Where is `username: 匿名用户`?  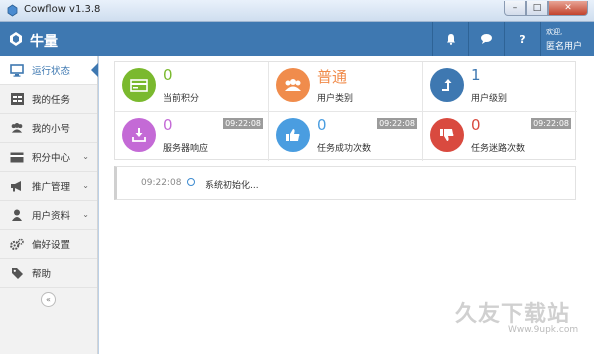 username: 匿名用户 is located at coordinates (564, 47).